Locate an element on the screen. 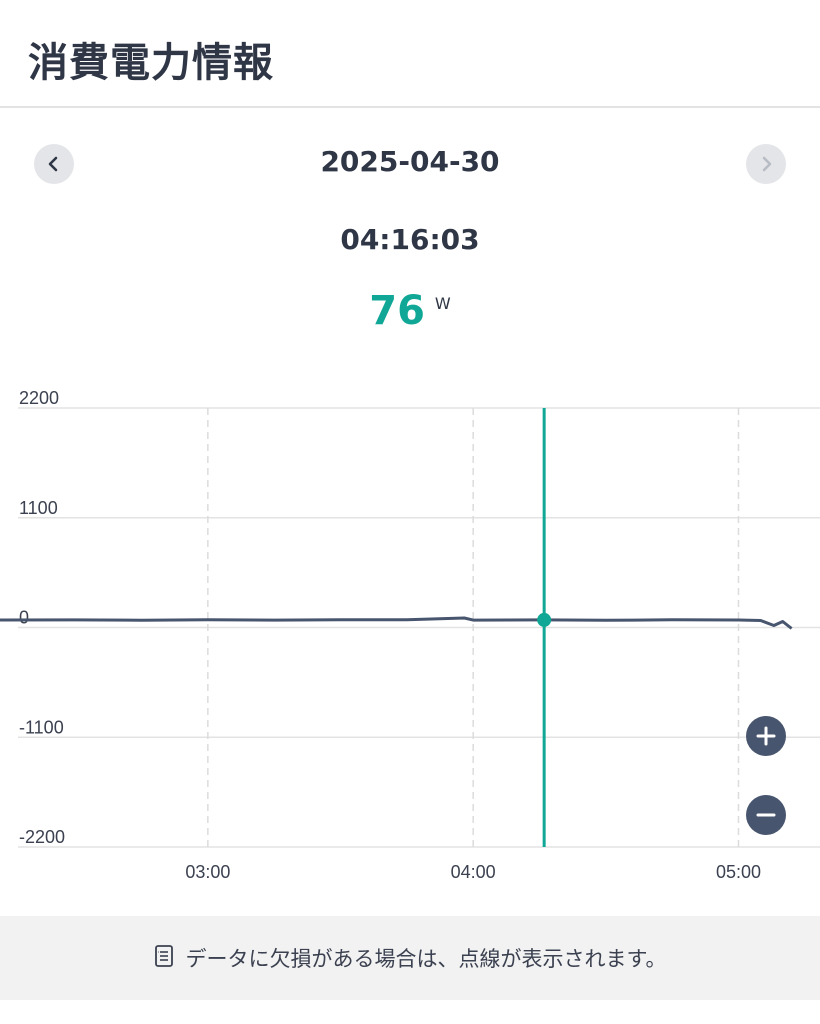 This screenshot has width=820, height=1024. x-tick-label: 03:00 is located at coordinates (207, 872).